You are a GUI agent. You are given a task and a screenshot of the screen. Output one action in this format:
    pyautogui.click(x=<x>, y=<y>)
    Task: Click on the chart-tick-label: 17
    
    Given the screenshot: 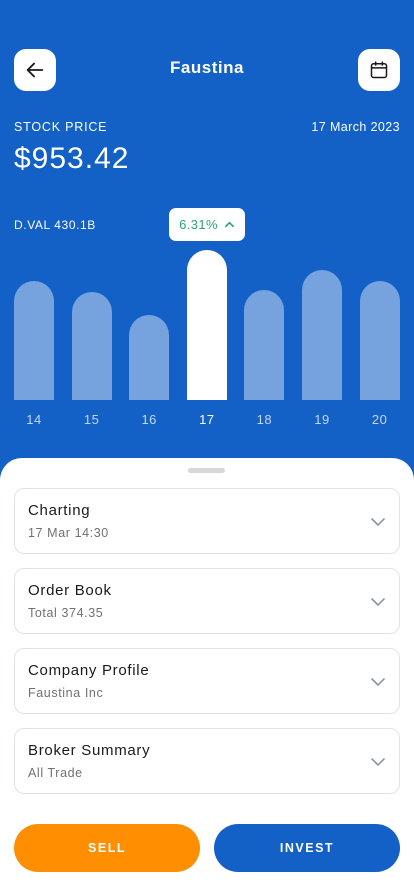 What is the action you would take?
    pyautogui.click(x=207, y=419)
    